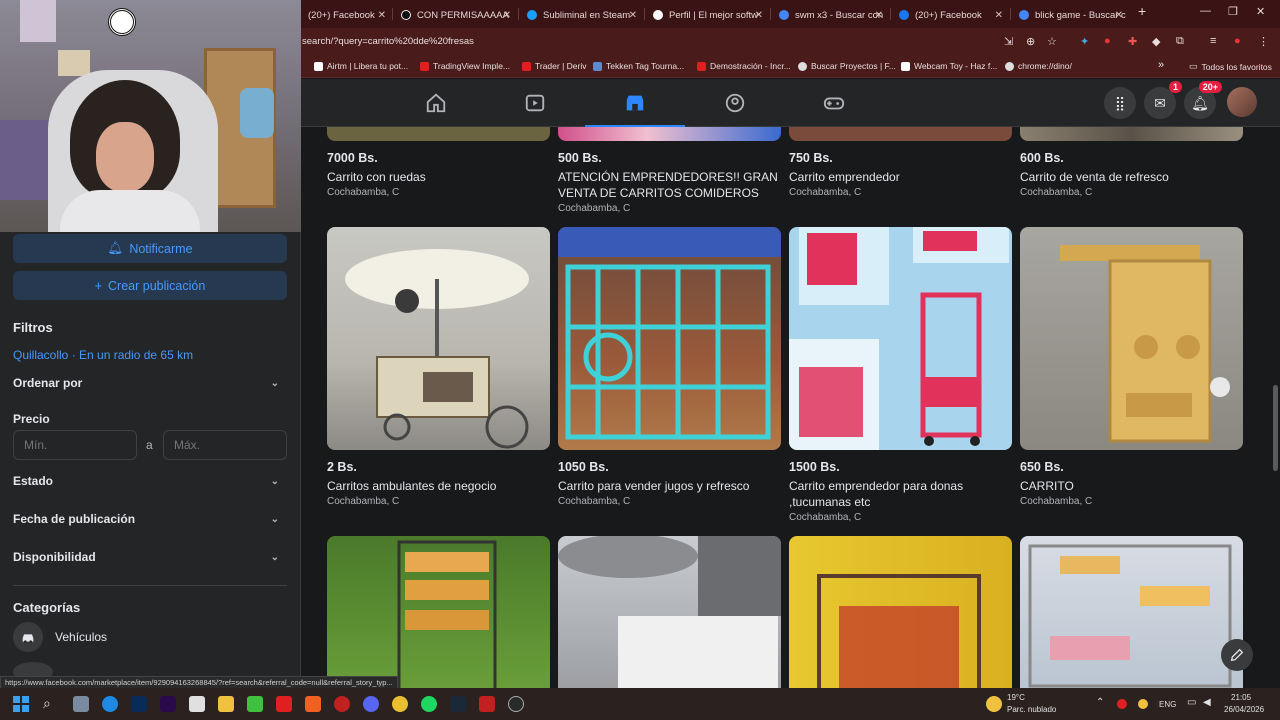  I want to click on category-vehicles: Vehículos, so click(60, 637).